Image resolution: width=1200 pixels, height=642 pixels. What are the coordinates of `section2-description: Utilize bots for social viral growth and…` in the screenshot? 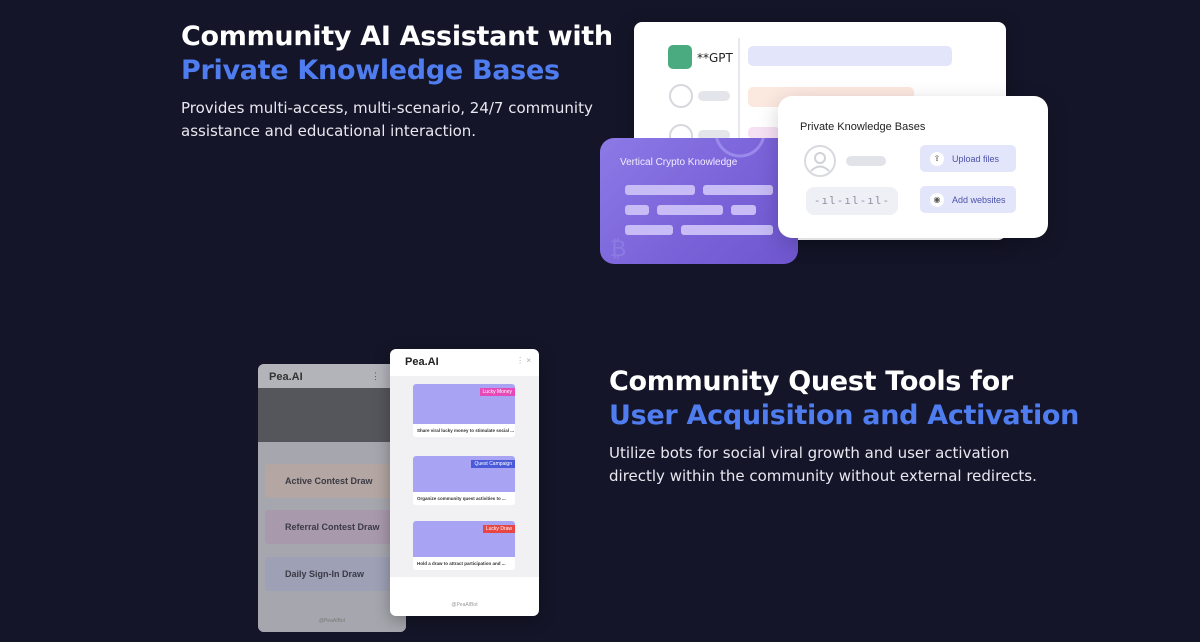 It's located at (823, 464).